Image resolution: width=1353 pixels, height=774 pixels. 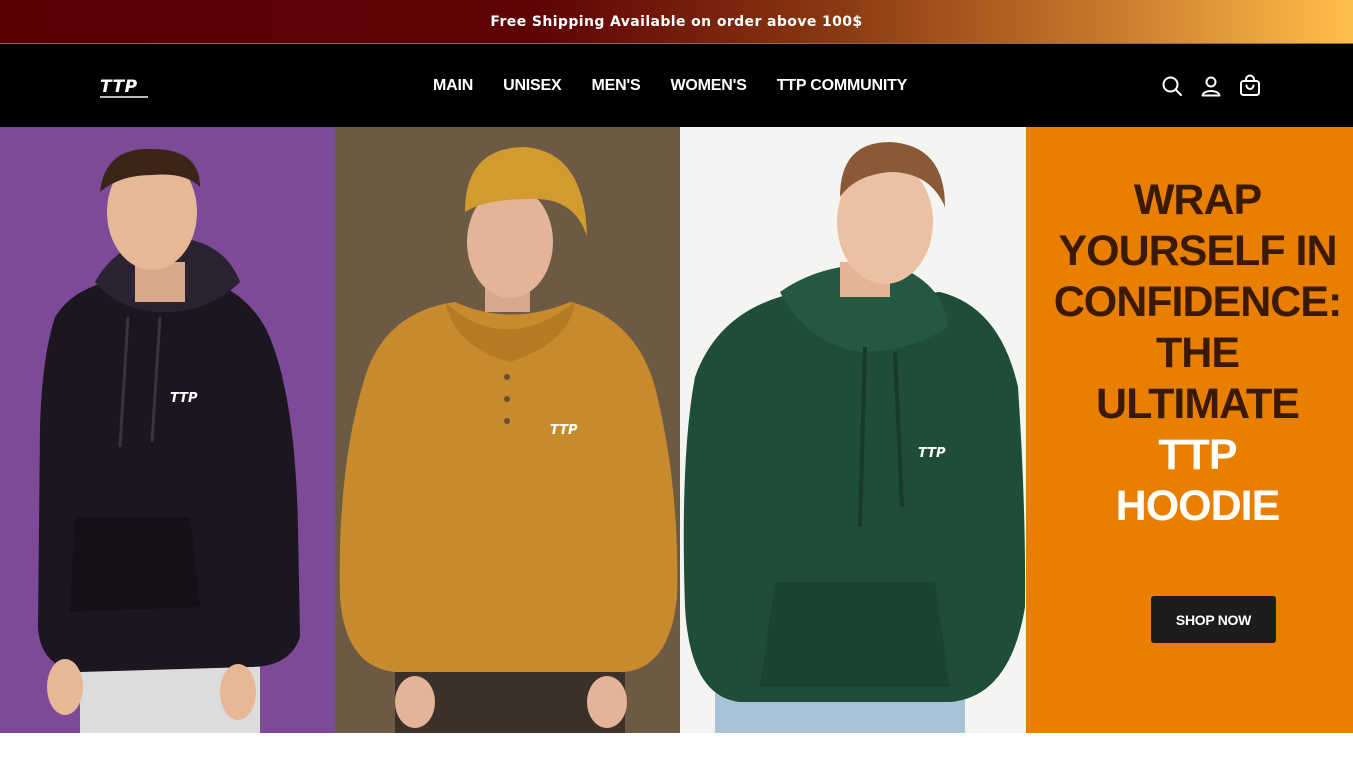 I want to click on headline-line-4: THE, so click(x=1198, y=353).